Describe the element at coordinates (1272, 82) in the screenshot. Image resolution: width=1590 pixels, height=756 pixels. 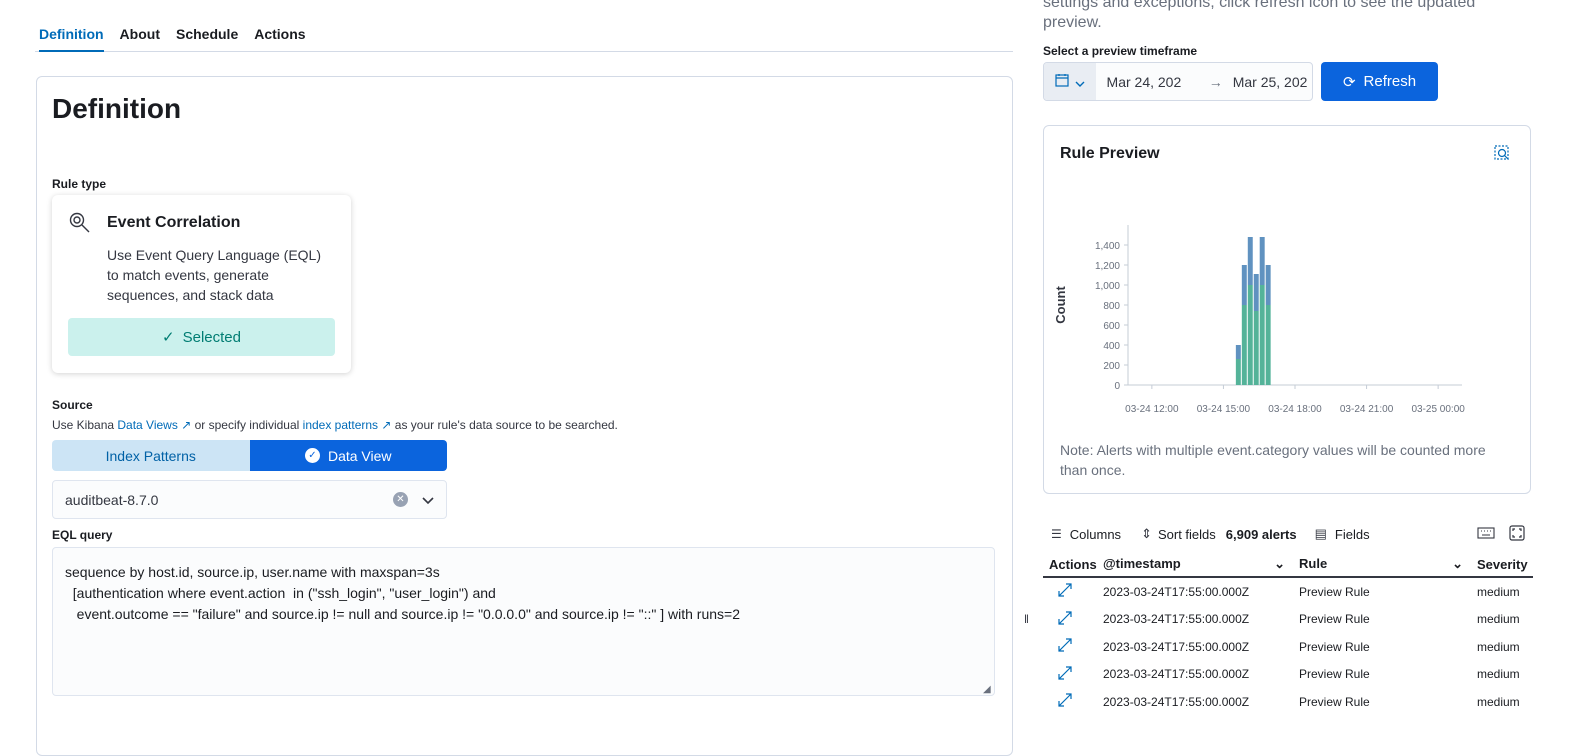
I see `end-date: Mar 25, 202` at that location.